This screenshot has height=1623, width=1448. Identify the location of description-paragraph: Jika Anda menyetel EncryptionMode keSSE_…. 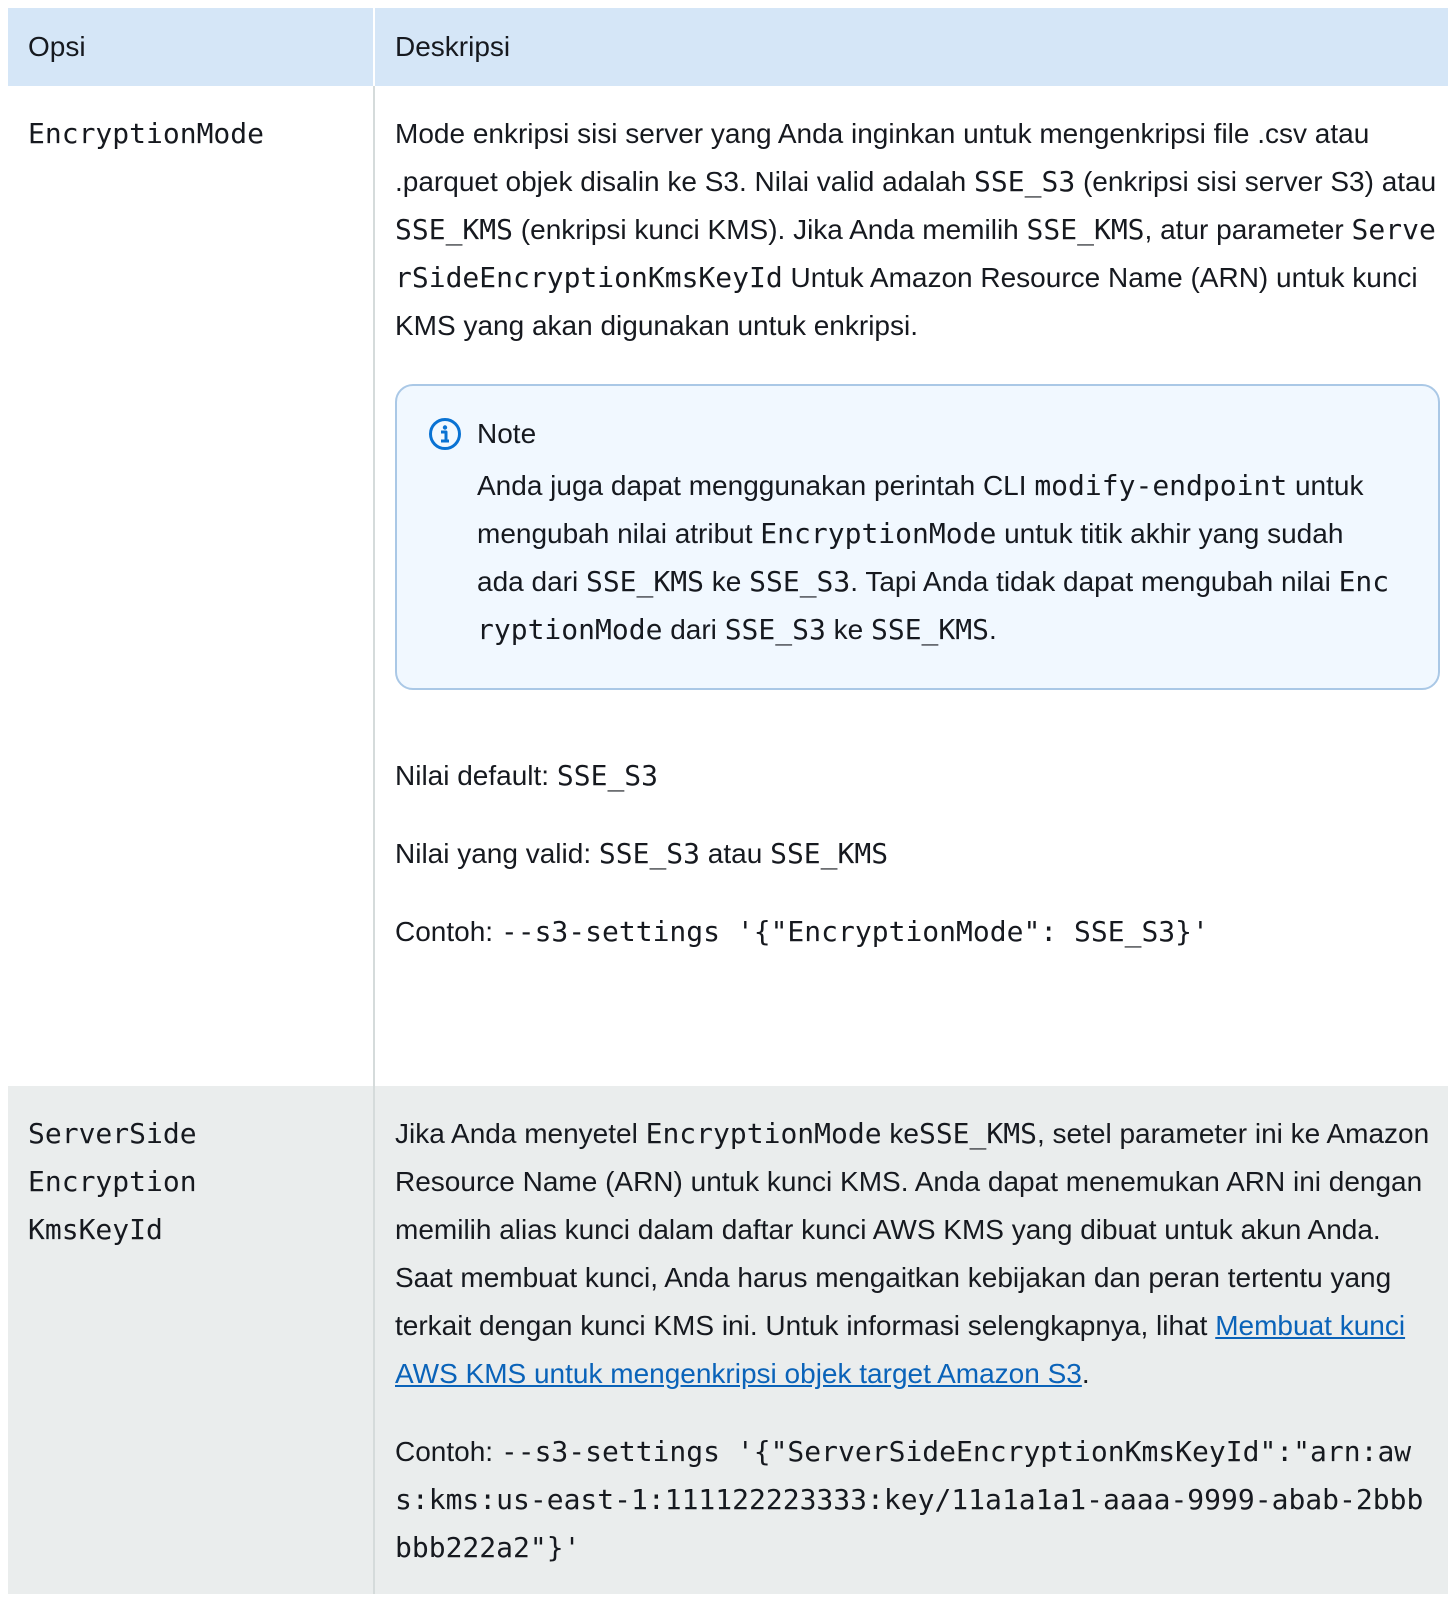
(917, 1254).